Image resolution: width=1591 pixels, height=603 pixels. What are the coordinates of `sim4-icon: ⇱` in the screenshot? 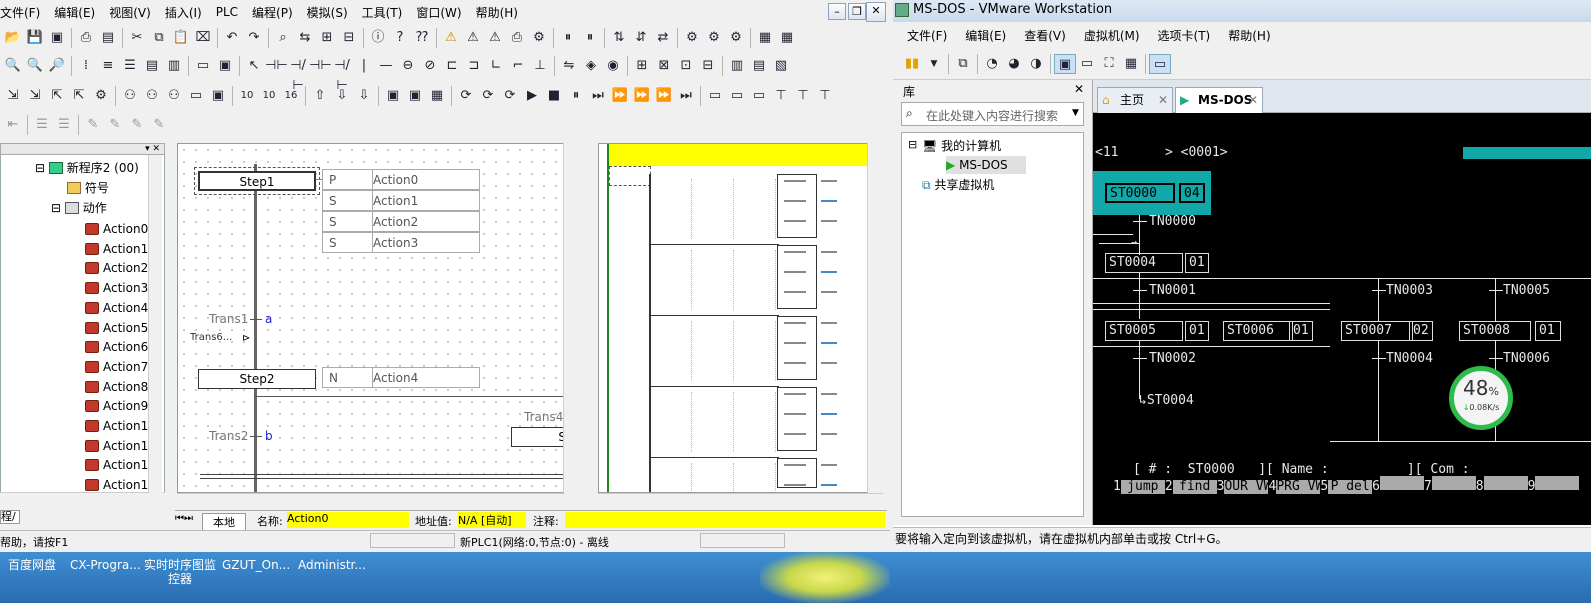 It's located at (79, 96).